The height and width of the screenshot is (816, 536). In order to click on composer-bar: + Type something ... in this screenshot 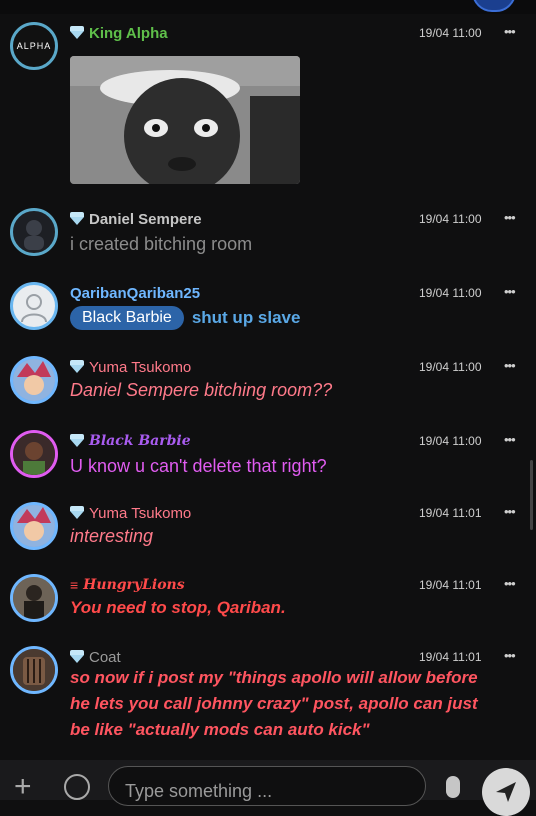, I will do `click(268, 788)`.